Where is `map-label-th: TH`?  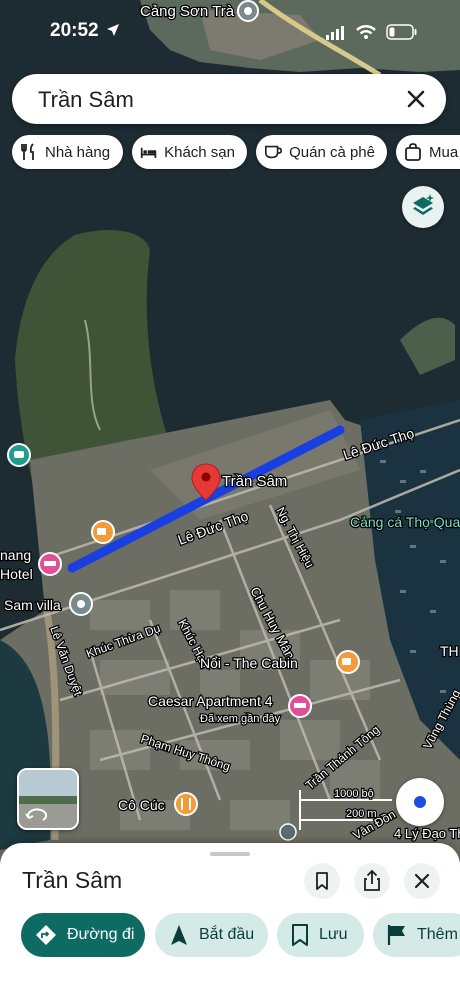 map-label-th: TH is located at coordinates (449, 651).